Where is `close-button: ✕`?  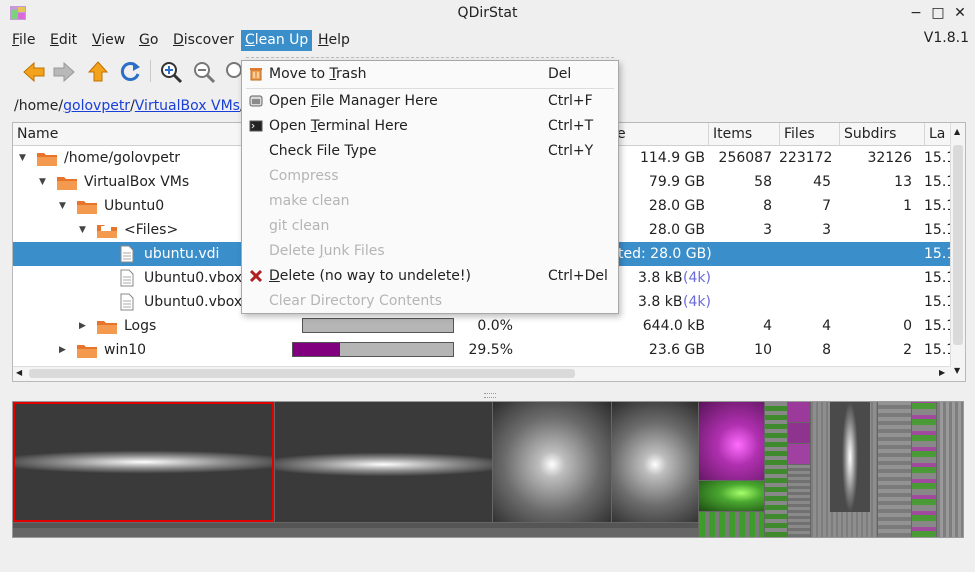
close-button: ✕ is located at coordinates (960, 13).